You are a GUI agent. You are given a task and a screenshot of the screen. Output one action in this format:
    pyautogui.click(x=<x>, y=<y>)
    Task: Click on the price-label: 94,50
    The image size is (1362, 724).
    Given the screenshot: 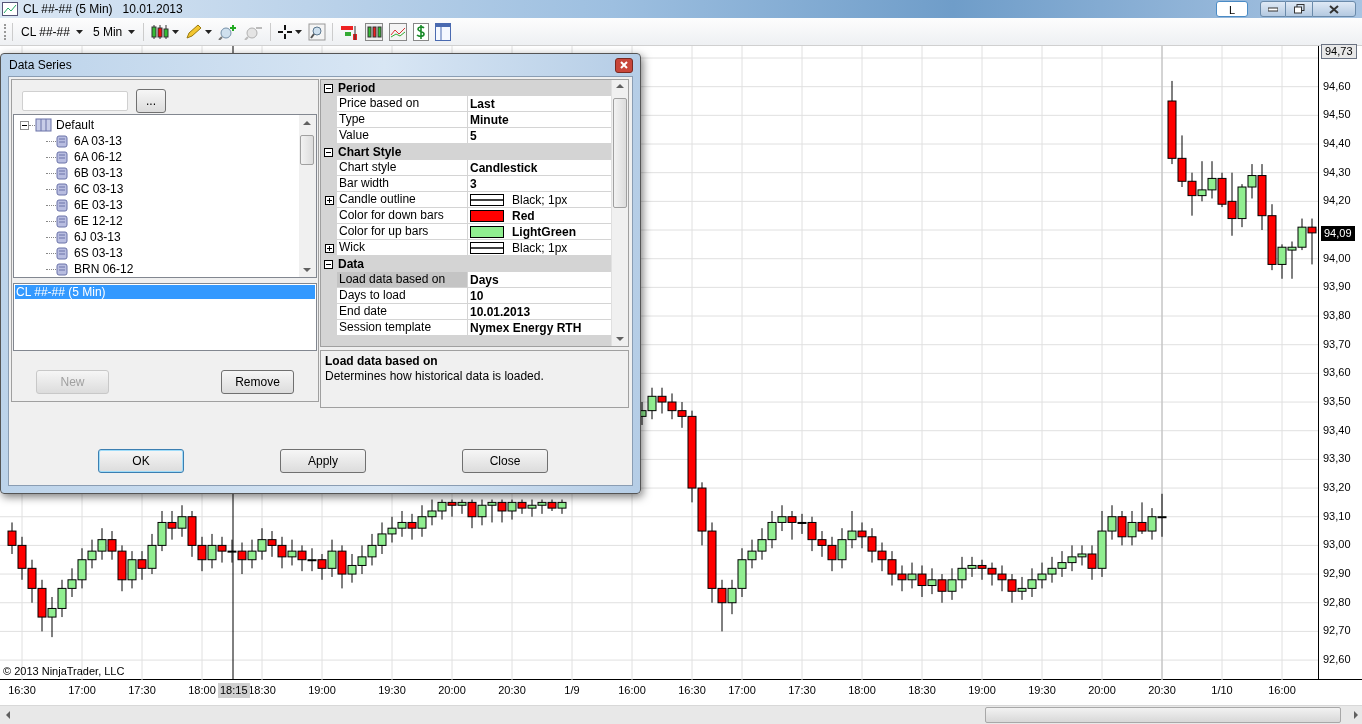 What is the action you would take?
    pyautogui.click(x=1337, y=115)
    